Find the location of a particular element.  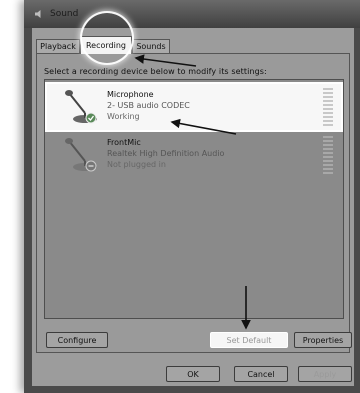

tab-sounds: Sounds is located at coordinates (151, 46).